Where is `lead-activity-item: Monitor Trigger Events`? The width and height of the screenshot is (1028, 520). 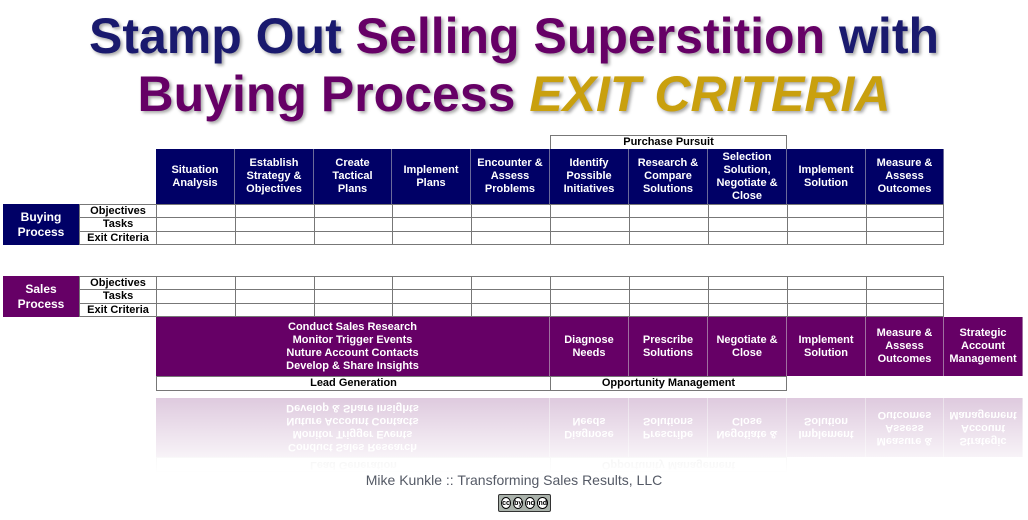
lead-activity-item: Monitor Trigger Events is located at coordinates (352, 339).